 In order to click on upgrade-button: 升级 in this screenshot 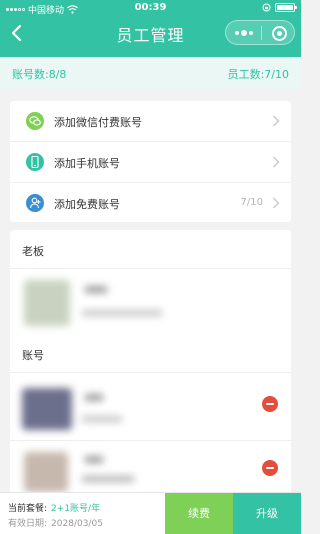, I will do `click(267, 513)`.